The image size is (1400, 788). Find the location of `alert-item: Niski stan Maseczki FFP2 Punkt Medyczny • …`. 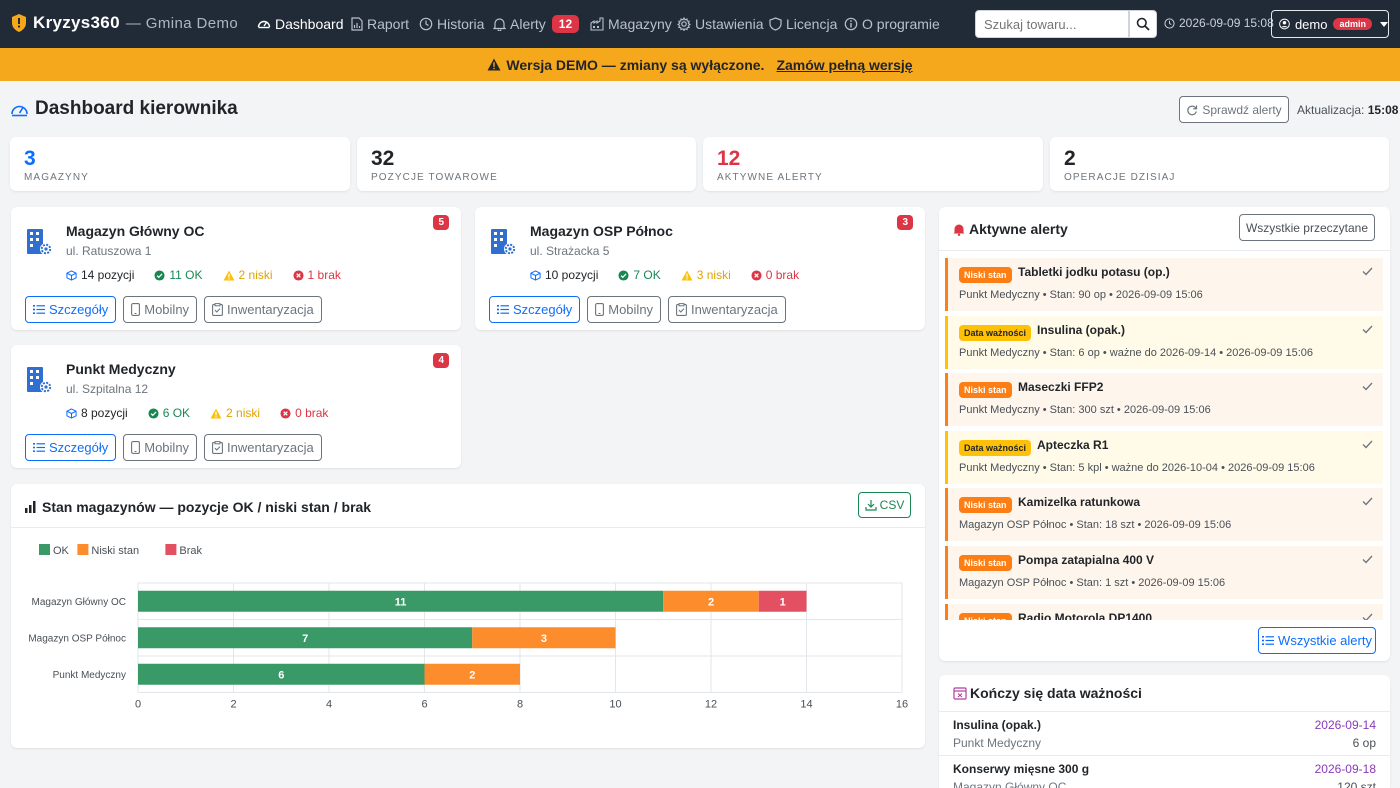

alert-item: Niski stan Maseczki FFP2 Punkt Medyczny • … is located at coordinates (1164, 400).